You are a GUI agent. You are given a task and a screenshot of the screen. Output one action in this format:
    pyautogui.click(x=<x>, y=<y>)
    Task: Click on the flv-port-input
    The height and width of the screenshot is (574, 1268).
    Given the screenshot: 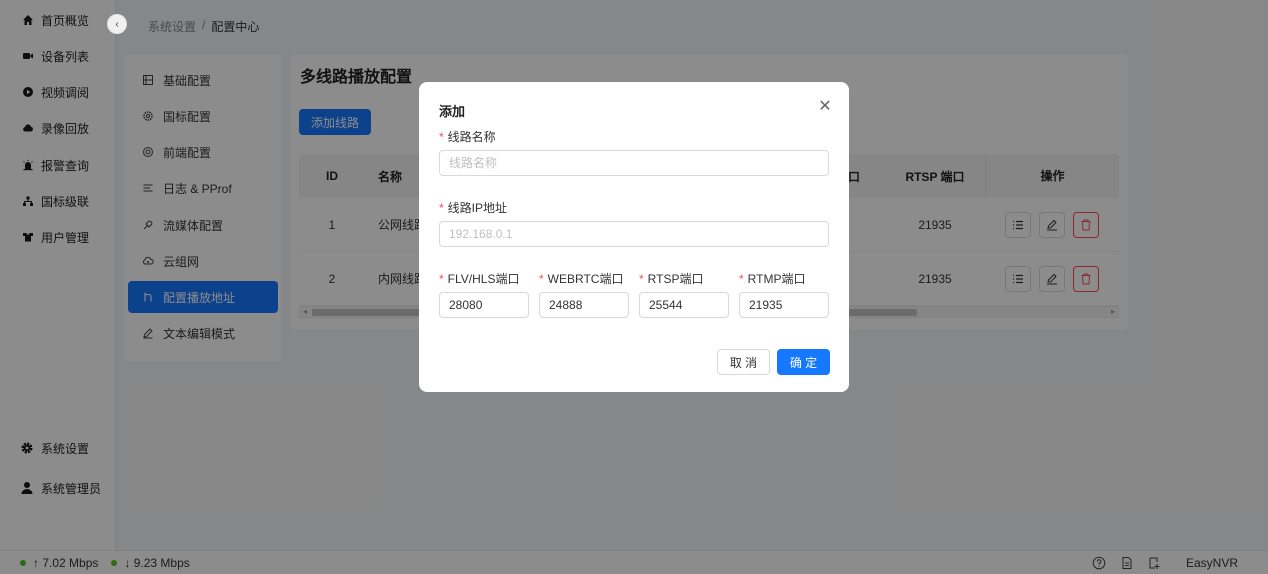 What is the action you would take?
    pyautogui.click(x=484, y=305)
    